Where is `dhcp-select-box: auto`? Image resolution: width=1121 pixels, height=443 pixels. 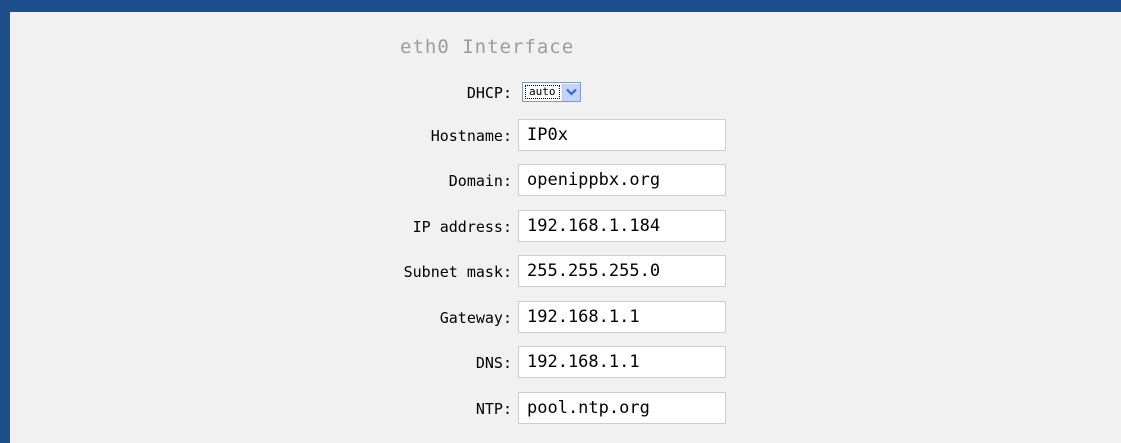 dhcp-select-box: auto is located at coordinates (551, 92).